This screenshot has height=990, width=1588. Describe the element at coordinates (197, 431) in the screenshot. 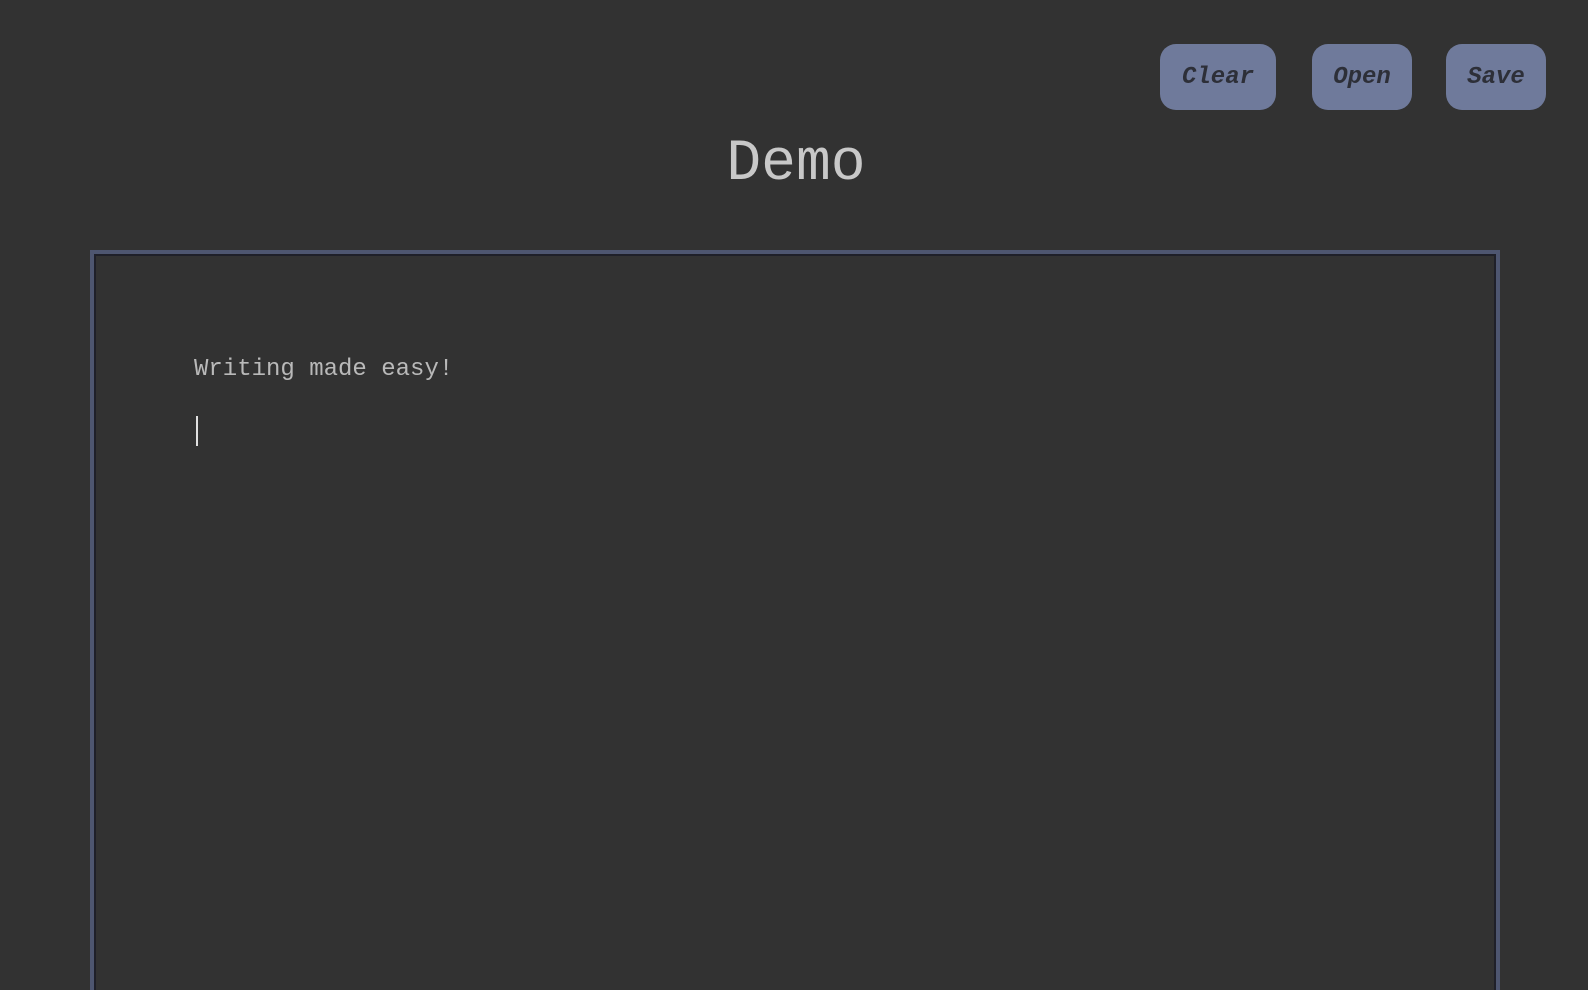

I see `text-caret` at that location.